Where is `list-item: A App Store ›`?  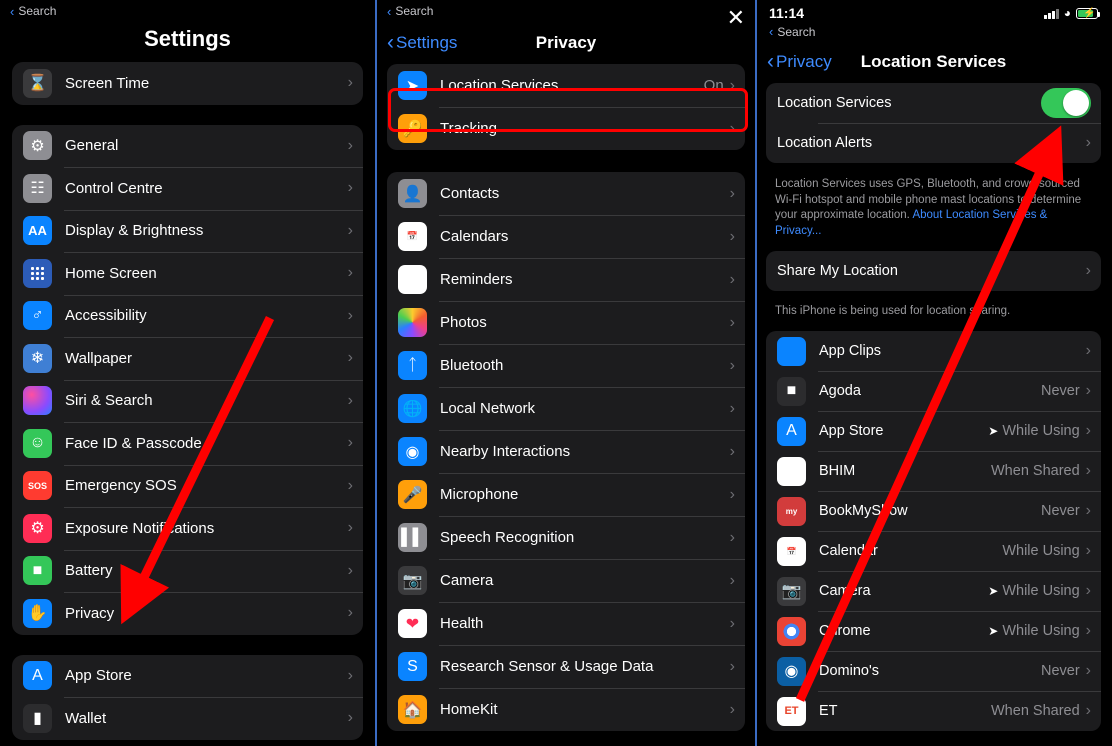
list-item: A App Store › is located at coordinates (187, 676).